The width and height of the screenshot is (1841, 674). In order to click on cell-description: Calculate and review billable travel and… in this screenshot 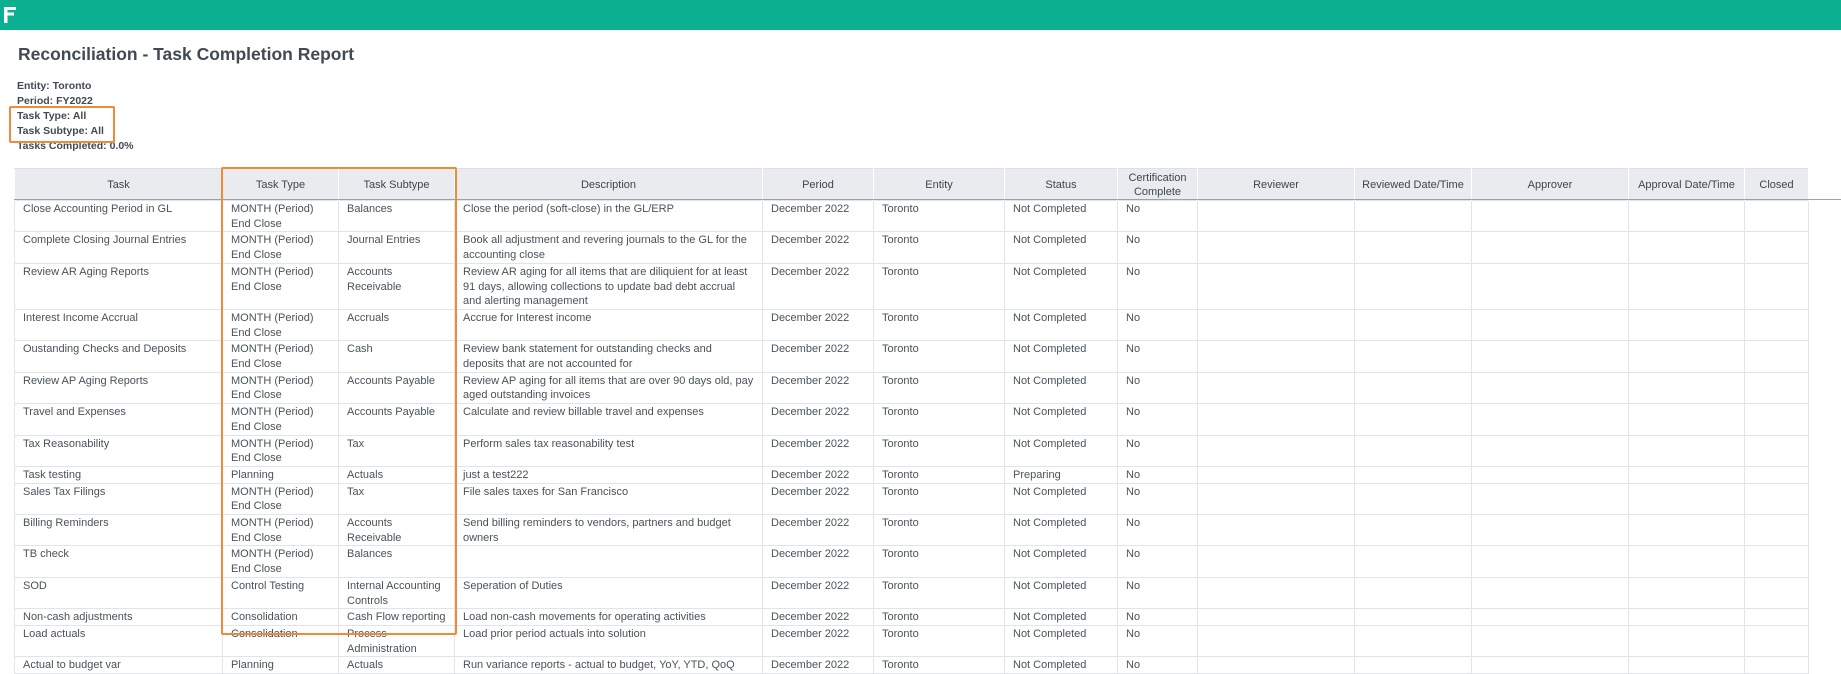, I will do `click(608, 419)`.